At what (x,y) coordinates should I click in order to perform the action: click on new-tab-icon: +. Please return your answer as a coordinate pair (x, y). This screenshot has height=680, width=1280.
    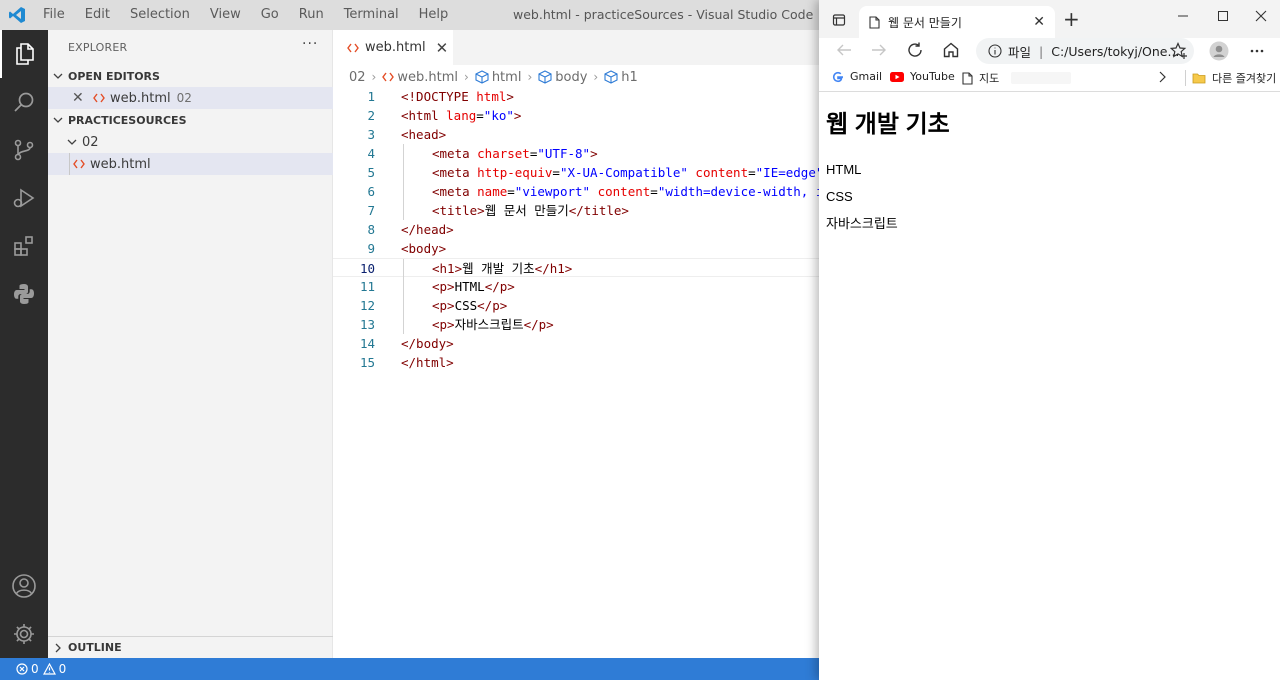
    Looking at the image, I should click on (1071, 19).